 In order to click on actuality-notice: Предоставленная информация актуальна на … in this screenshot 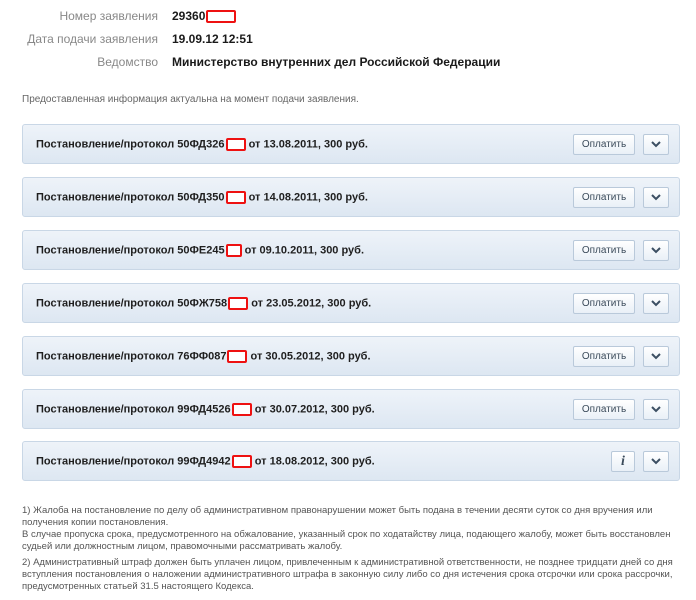, I will do `click(190, 99)`.